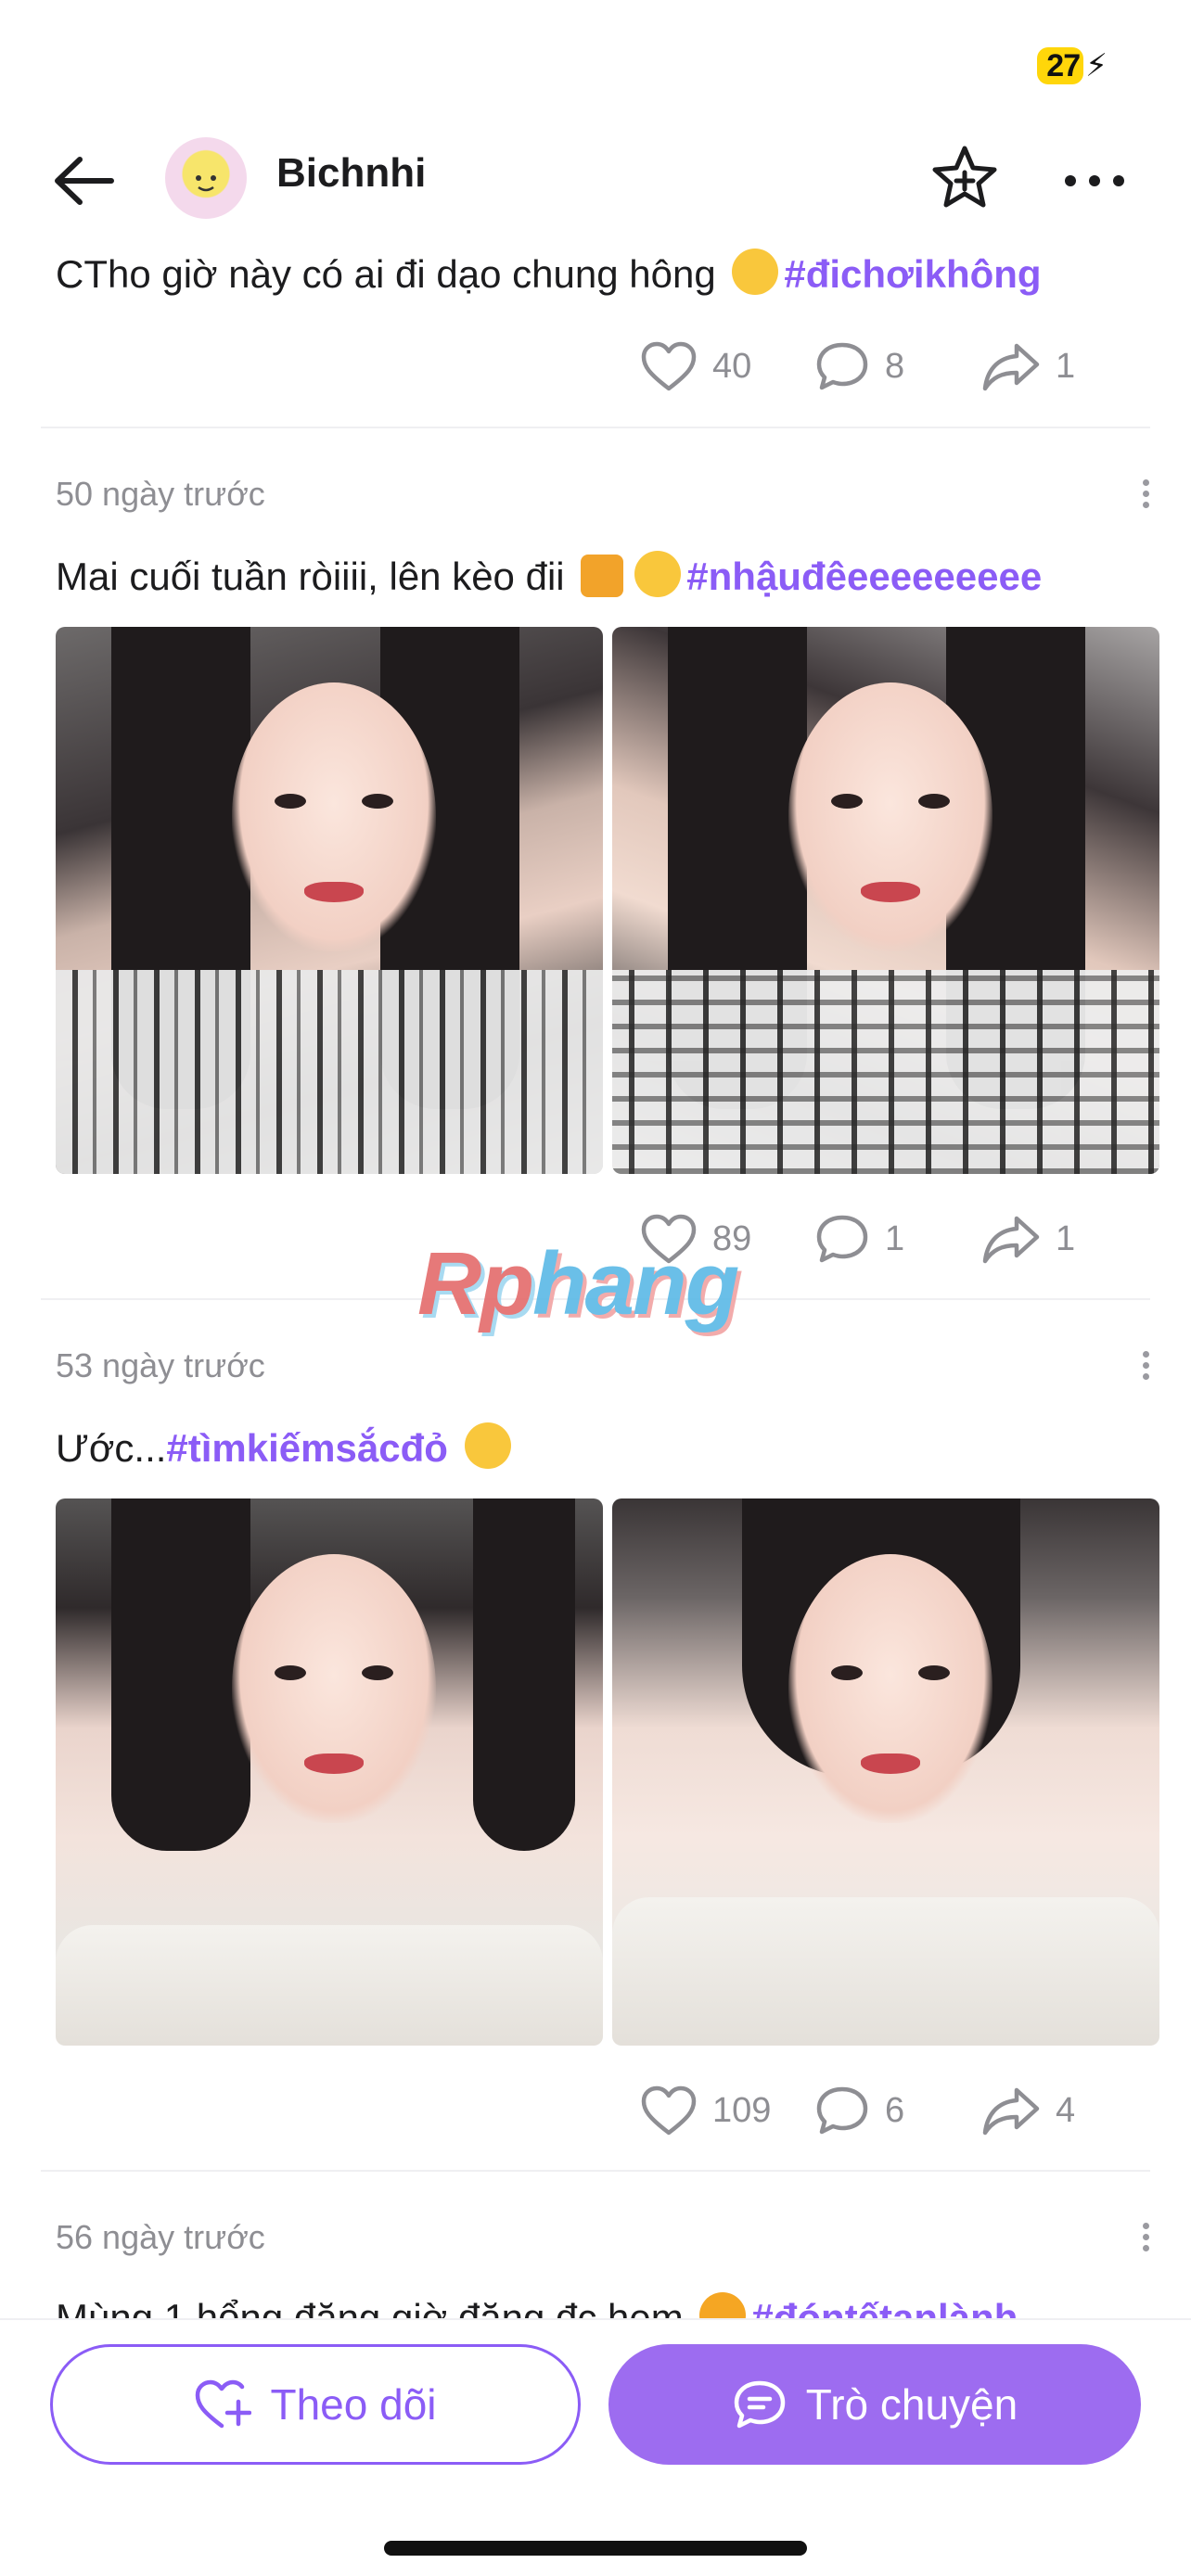 Image resolution: width=1191 pixels, height=2576 pixels. I want to click on battery-icon: 27, so click(1060, 66).